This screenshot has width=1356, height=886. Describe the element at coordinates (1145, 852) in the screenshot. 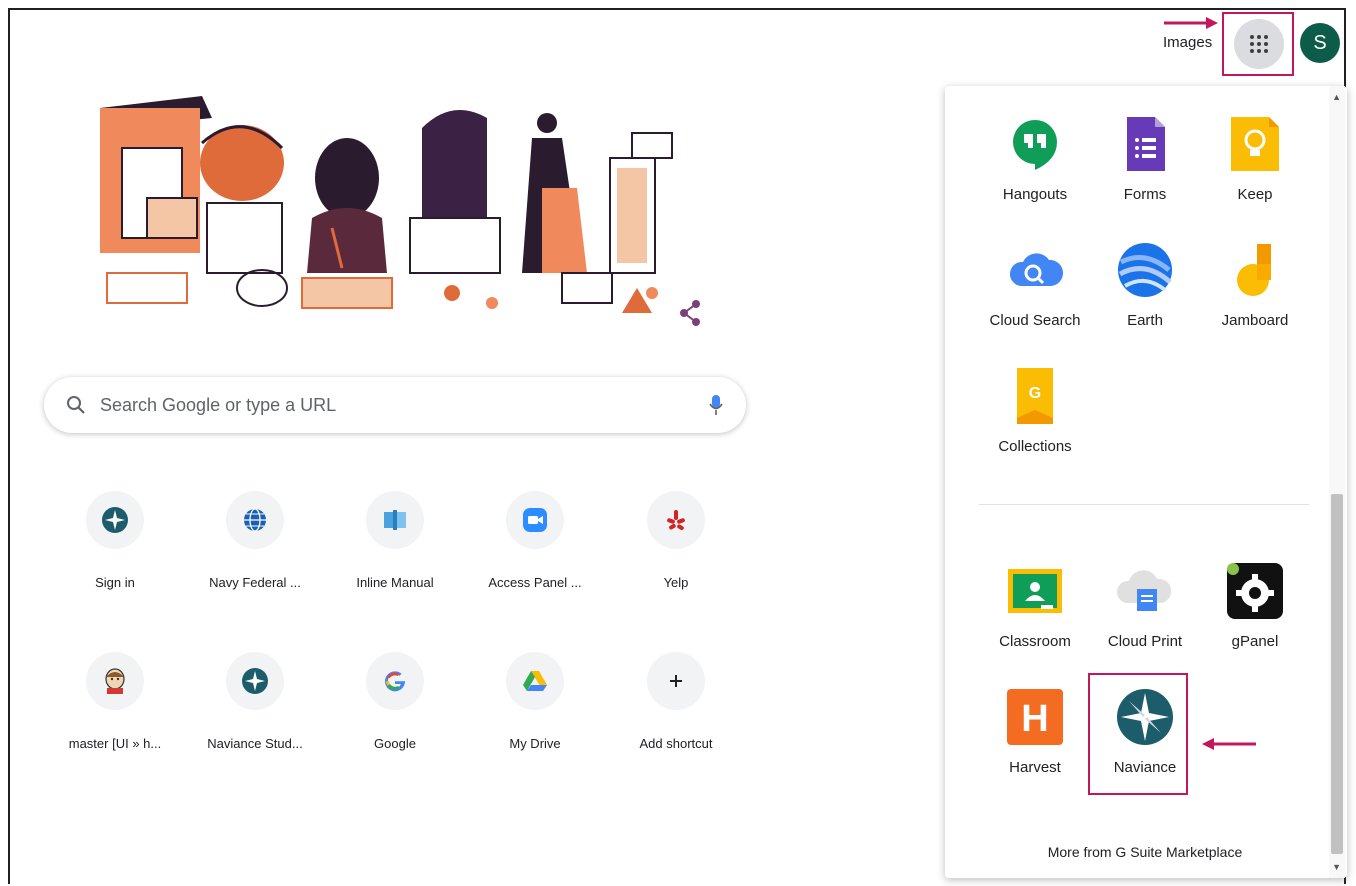

I see `more-from-marketplace-link: More from G Suite Marketplace` at that location.